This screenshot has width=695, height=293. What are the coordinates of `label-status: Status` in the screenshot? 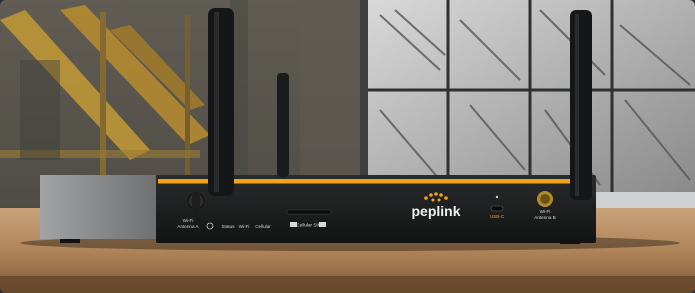 It's located at (228, 226).